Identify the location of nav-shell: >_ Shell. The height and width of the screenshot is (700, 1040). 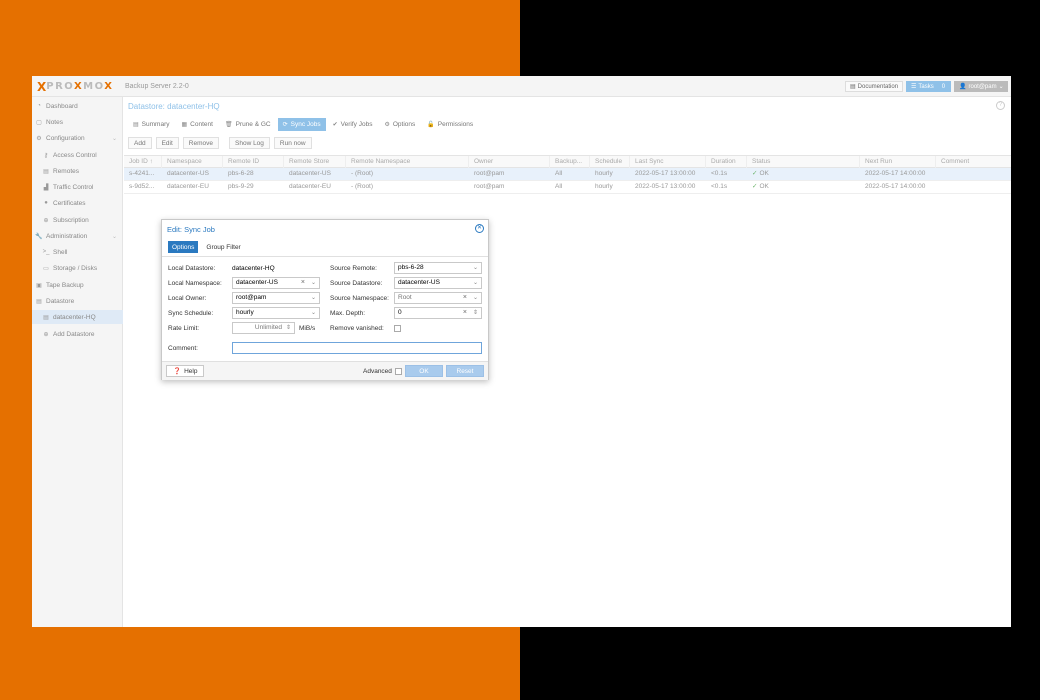
(77, 252).